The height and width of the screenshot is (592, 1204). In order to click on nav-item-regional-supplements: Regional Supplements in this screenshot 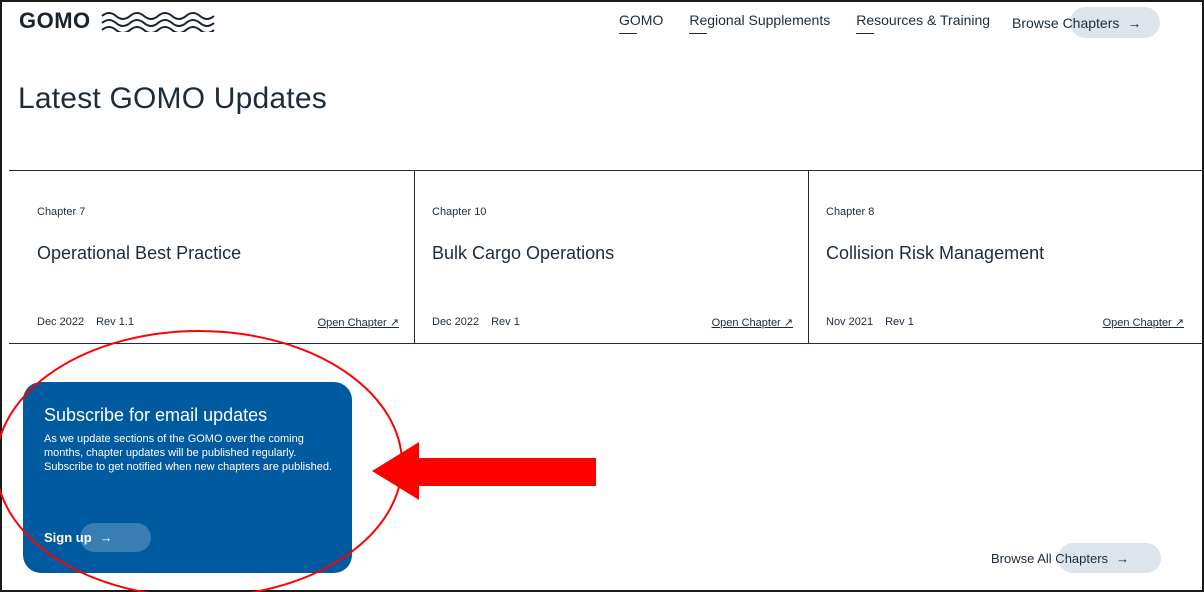, I will do `click(759, 23)`.